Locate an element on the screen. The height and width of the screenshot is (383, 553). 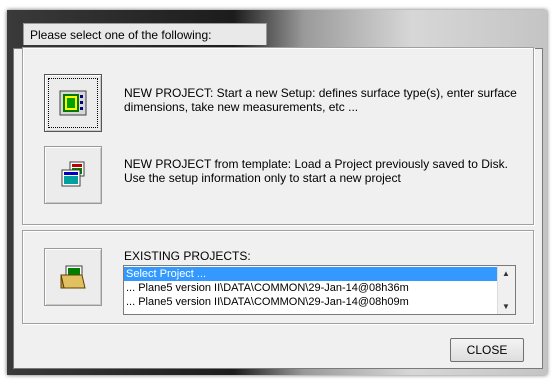
new-from-template-button is located at coordinates (73, 175).